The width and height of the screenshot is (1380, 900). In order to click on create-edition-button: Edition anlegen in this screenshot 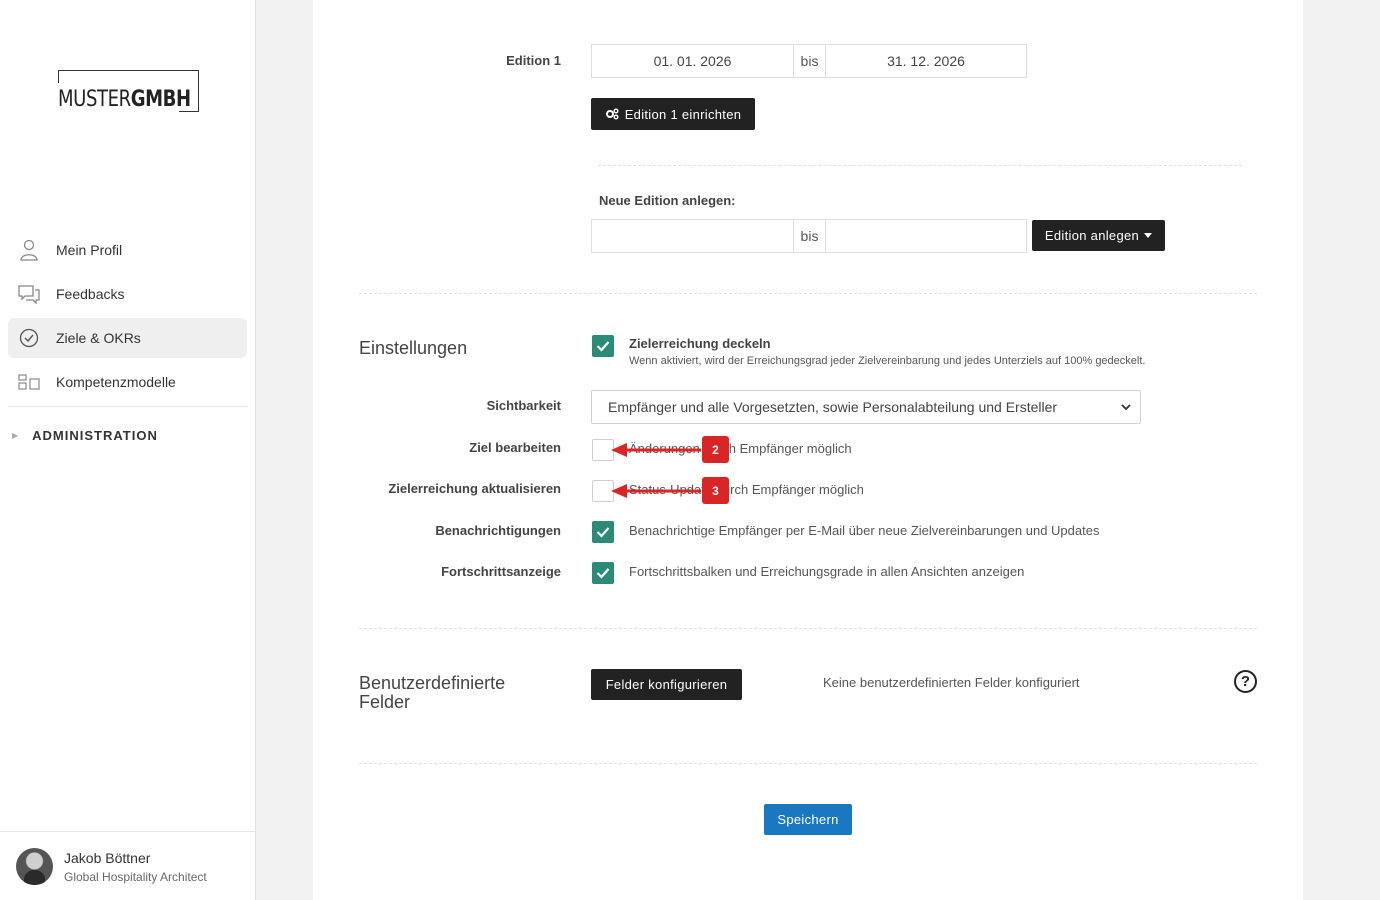, I will do `click(1098, 235)`.